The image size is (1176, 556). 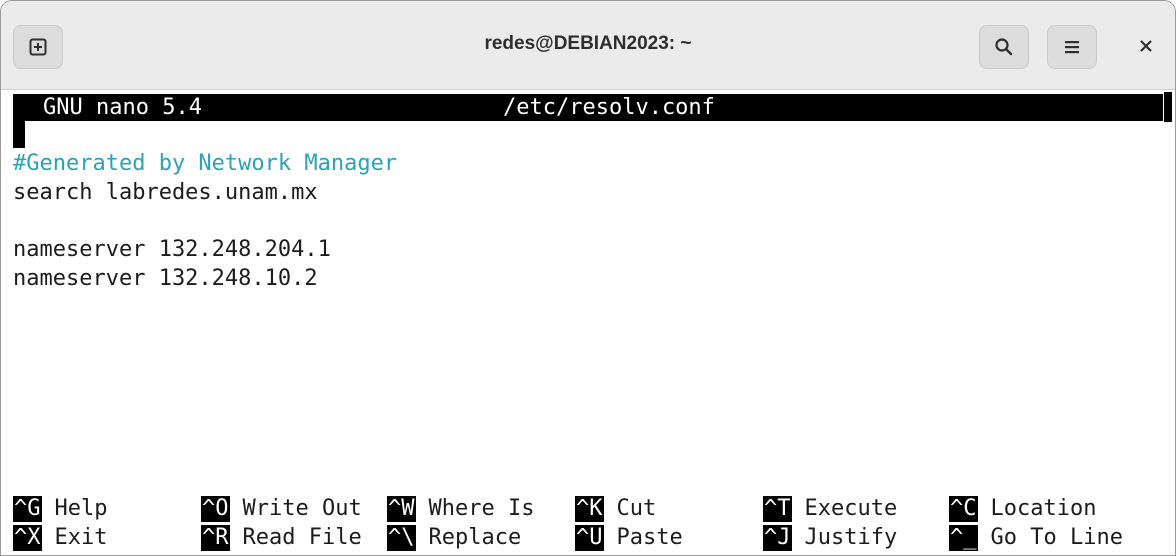 I want to click on shortcut-cut: ^K Cut, so click(x=615, y=509).